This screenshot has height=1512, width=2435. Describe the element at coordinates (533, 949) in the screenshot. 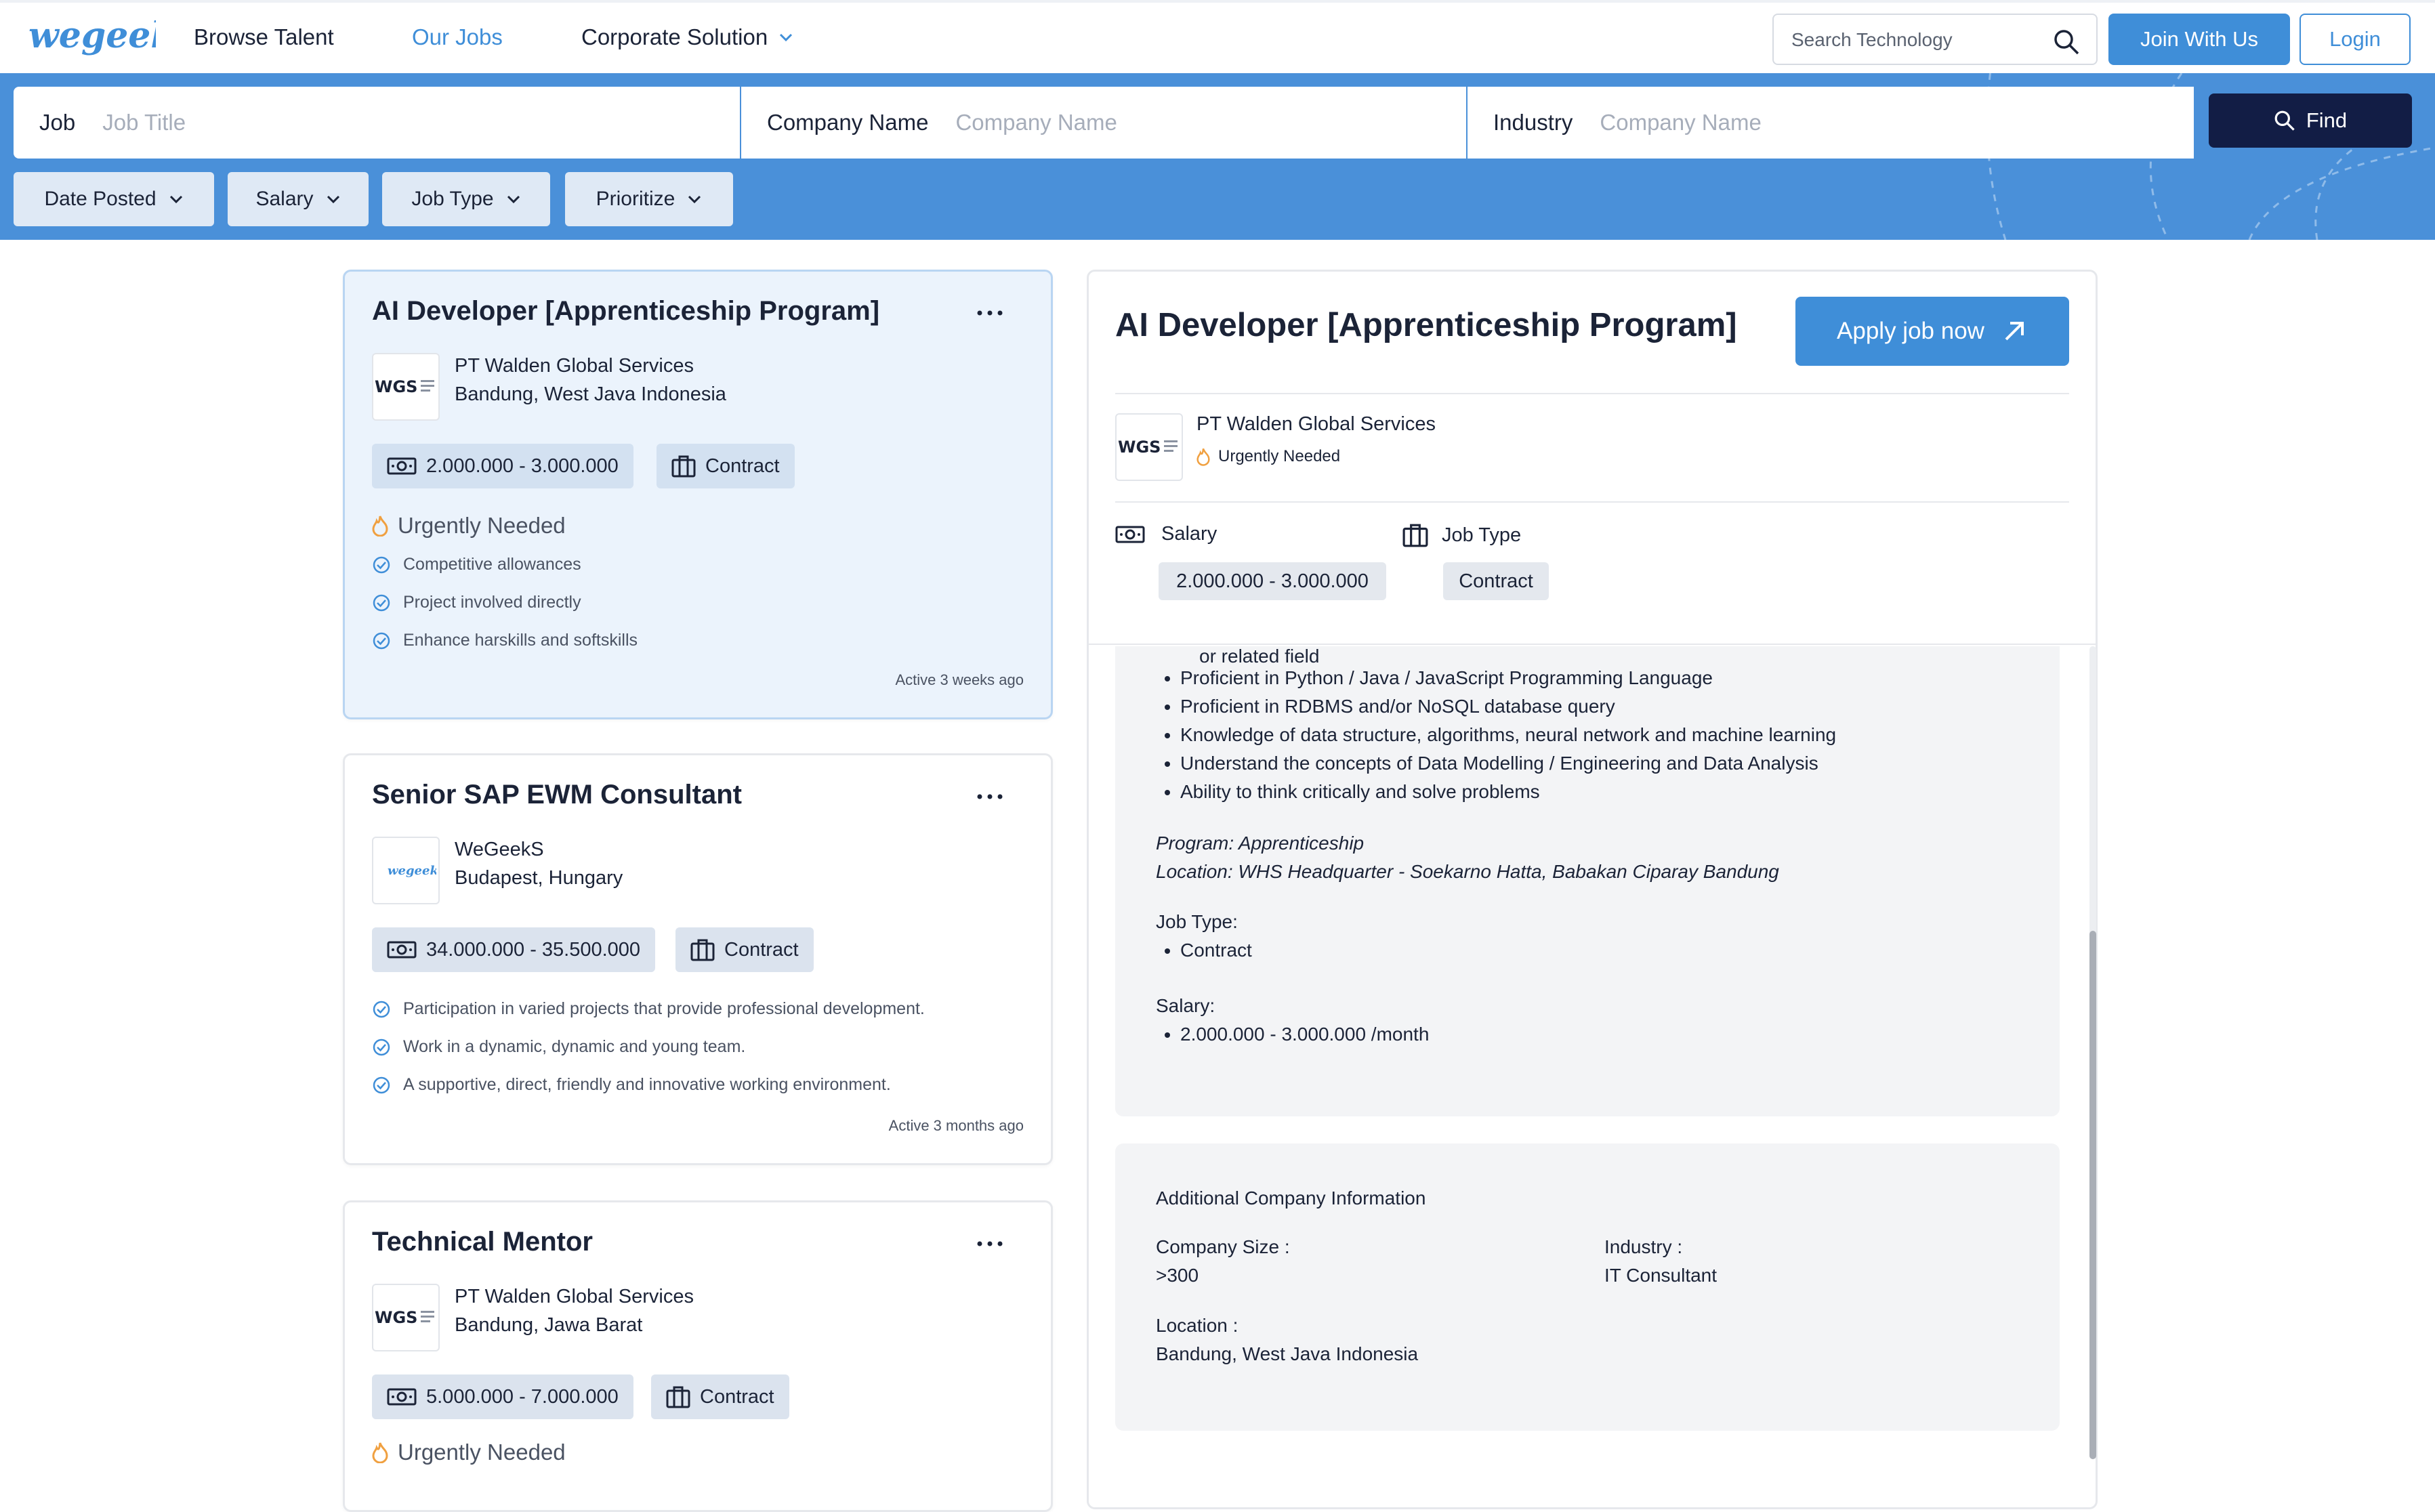

I see `salary-range: 34.000.000 - 35.500.000` at that location.